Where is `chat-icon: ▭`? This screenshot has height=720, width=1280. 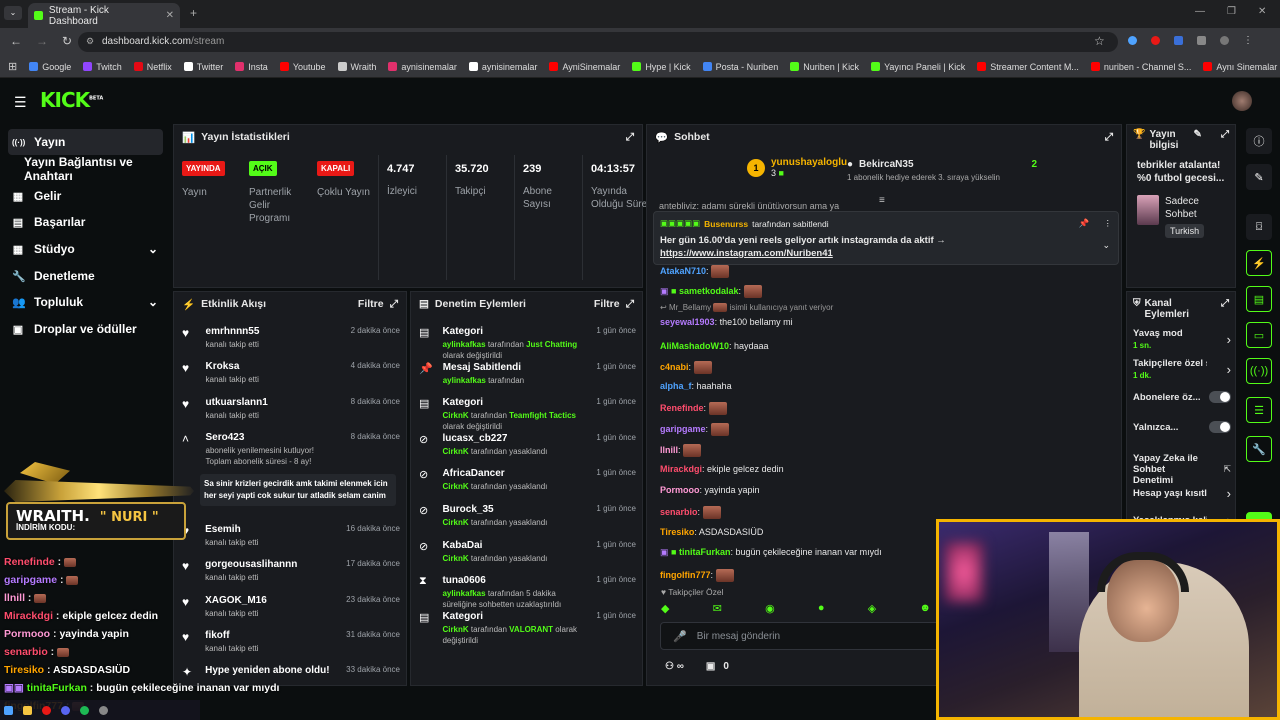
chat-icon: ▭ is located at coordinates (1259, 335).